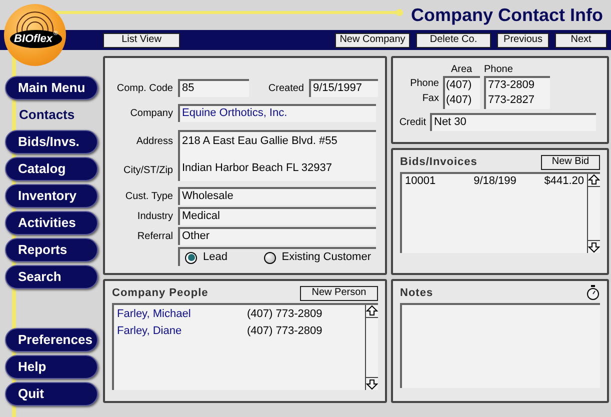 This screenshot has width=611, height=417. I want to click on sidebar-button: Catalog, so click(51, 169).